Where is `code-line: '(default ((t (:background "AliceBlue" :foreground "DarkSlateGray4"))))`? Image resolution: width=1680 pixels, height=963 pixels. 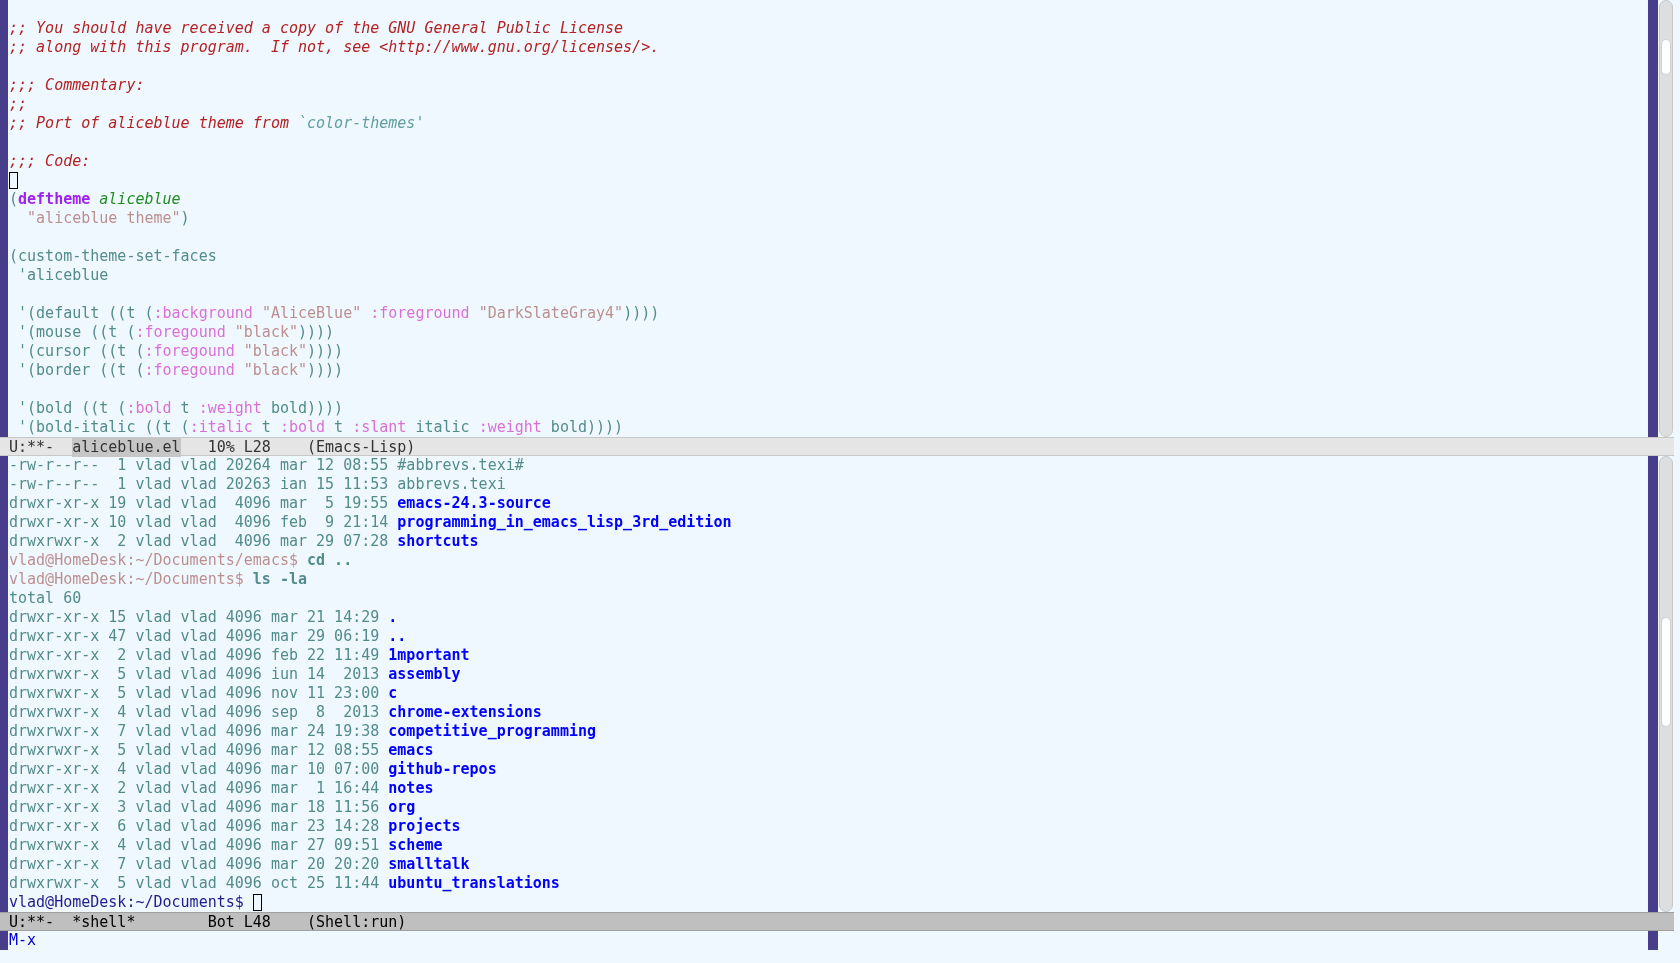
code-line: '(default ((t (:background "AliceBlue" :foreground "DarkSlateGray4")))) is located at coordinates (338, 313).